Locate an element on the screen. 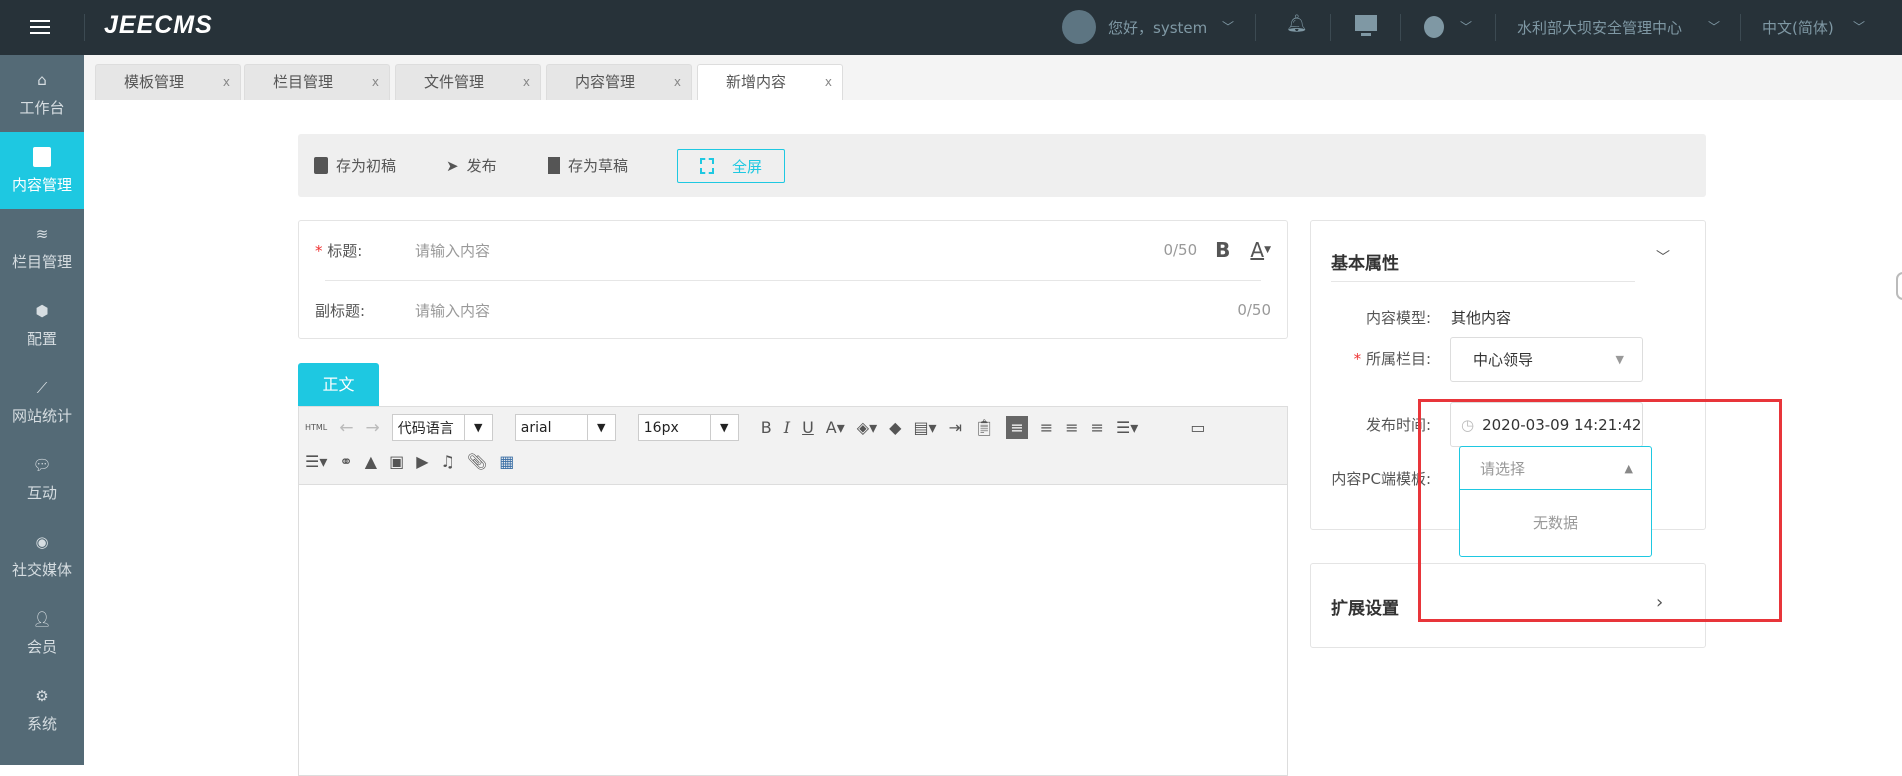 The height and width of the screenshot is (776, 1902). html-source-button: HTML is located at coordinates (316, 427).